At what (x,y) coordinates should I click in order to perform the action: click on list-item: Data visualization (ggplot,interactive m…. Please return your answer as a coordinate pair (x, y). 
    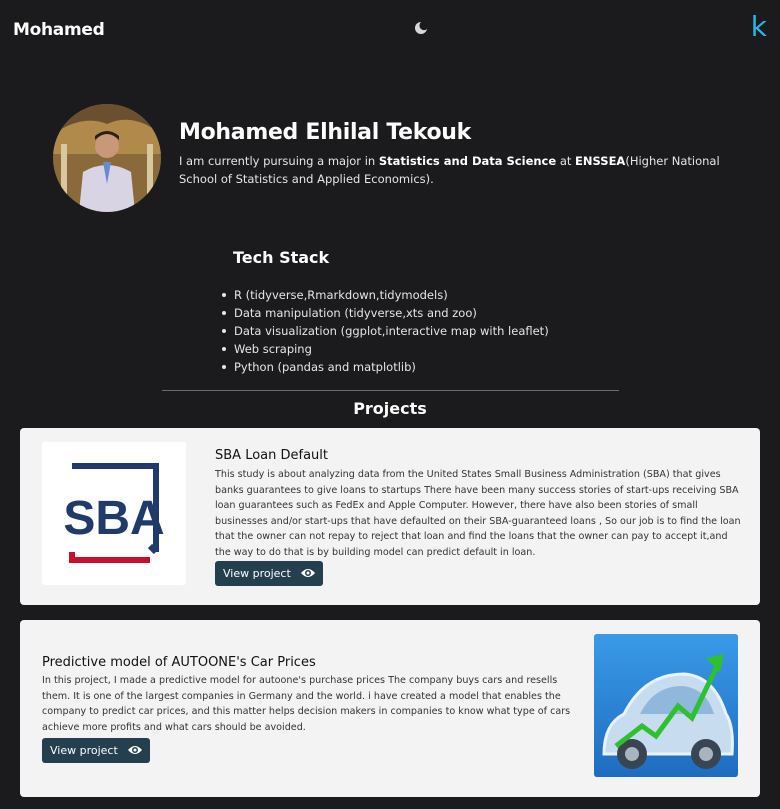
    Looking at the image, I should click on (385, 331).